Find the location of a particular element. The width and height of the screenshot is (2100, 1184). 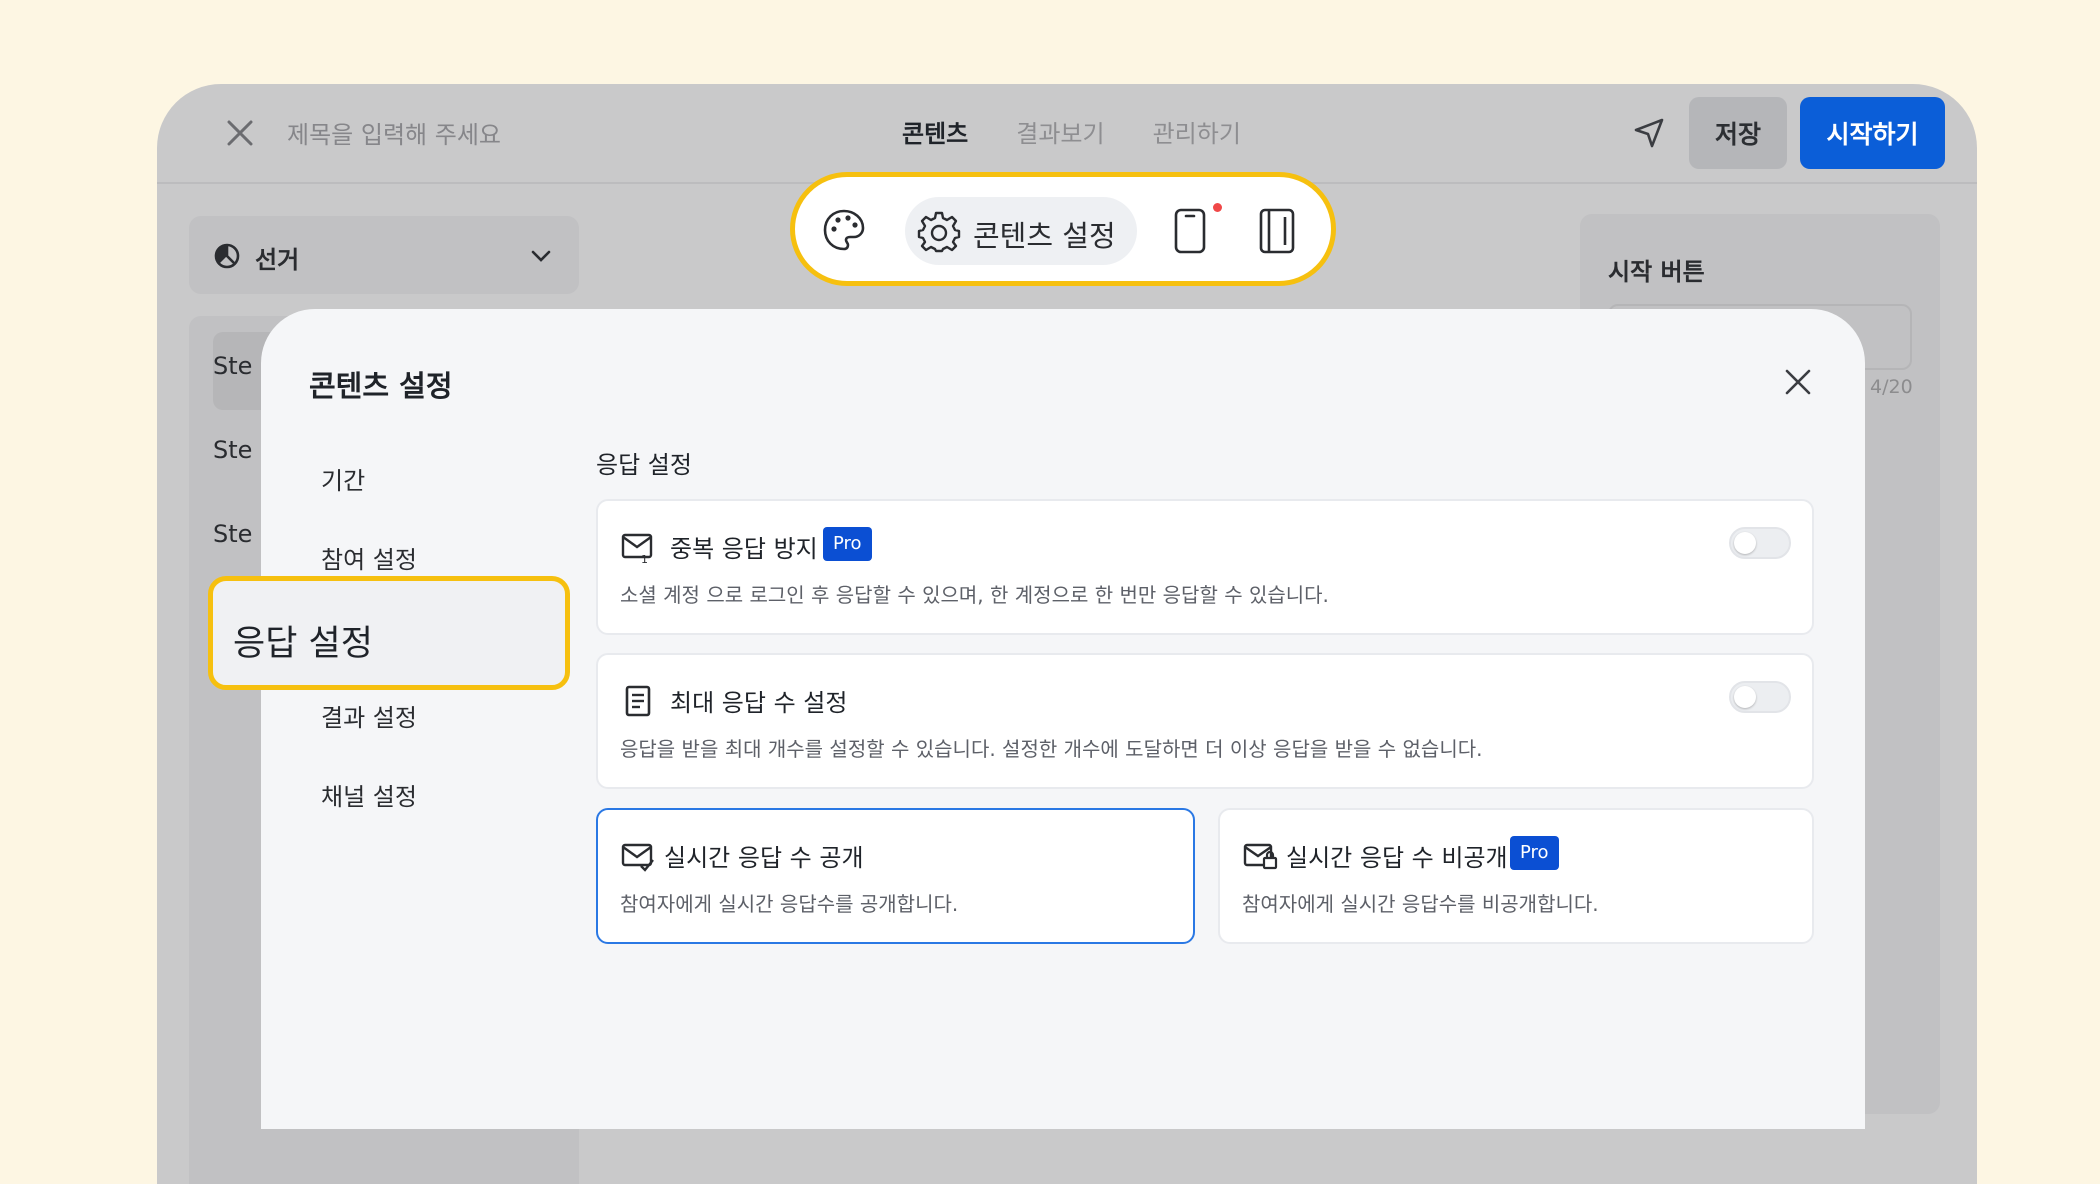

section-title: 응답 설정 is located at coordinates (644, 465).